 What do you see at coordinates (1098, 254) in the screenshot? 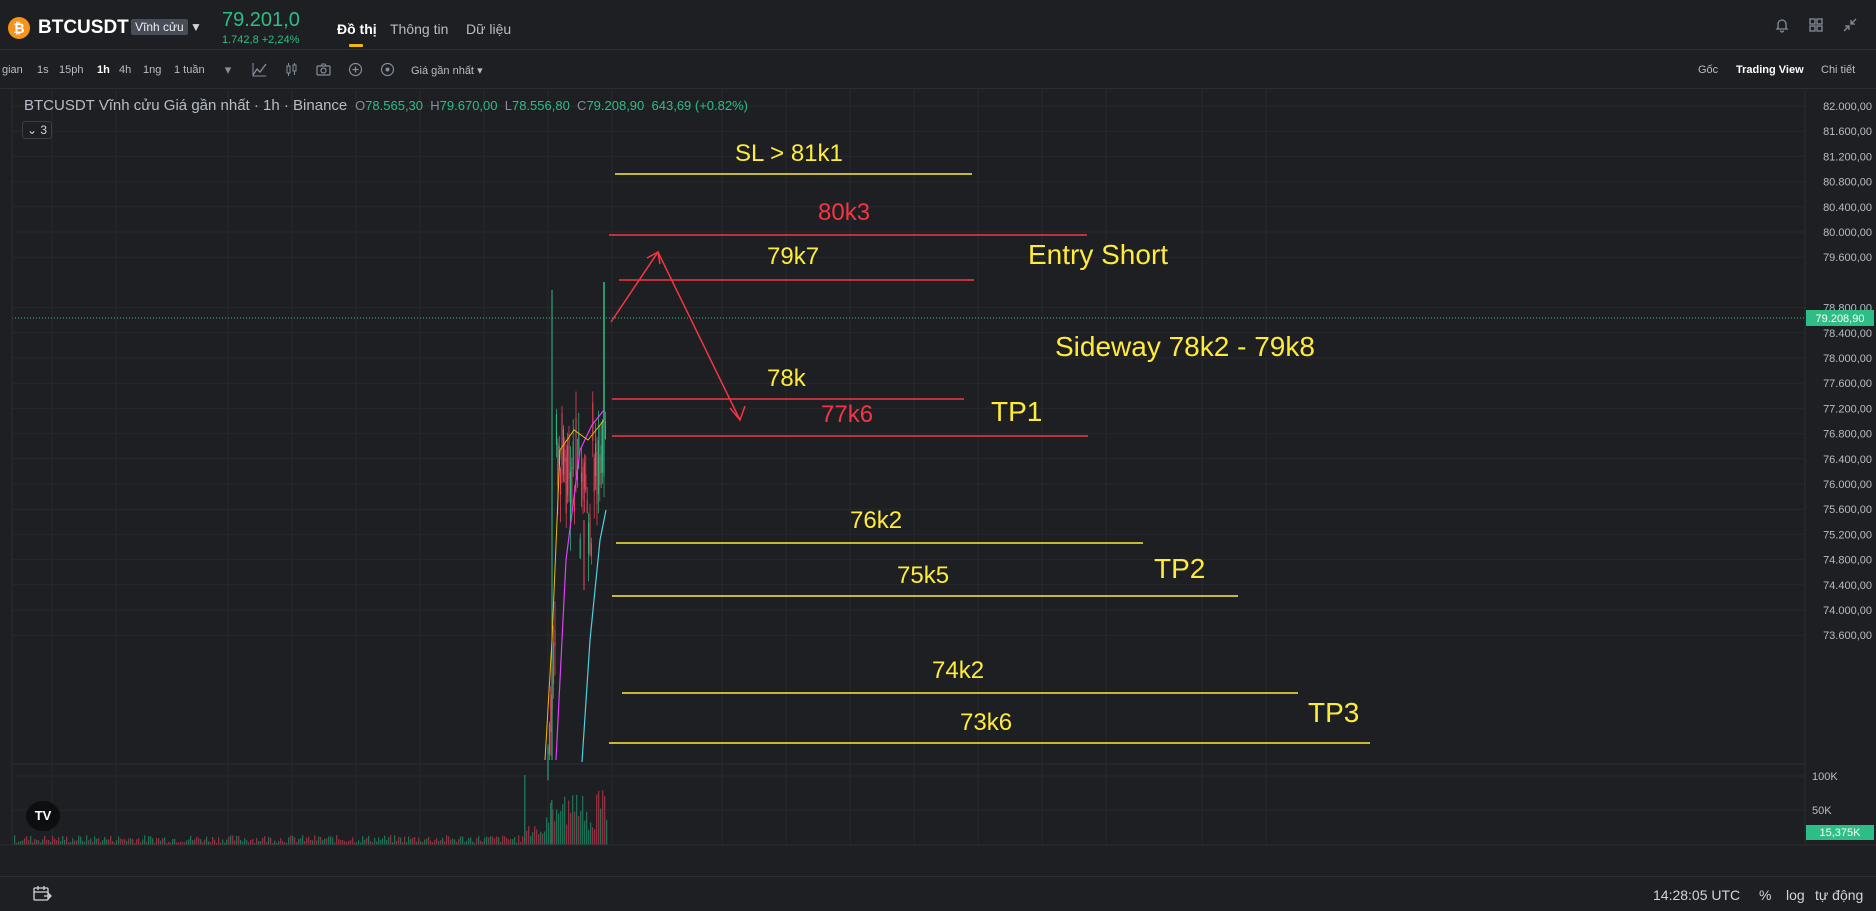
I see `entry-short-label: Entry Short` at bounding box center [1098, 254].